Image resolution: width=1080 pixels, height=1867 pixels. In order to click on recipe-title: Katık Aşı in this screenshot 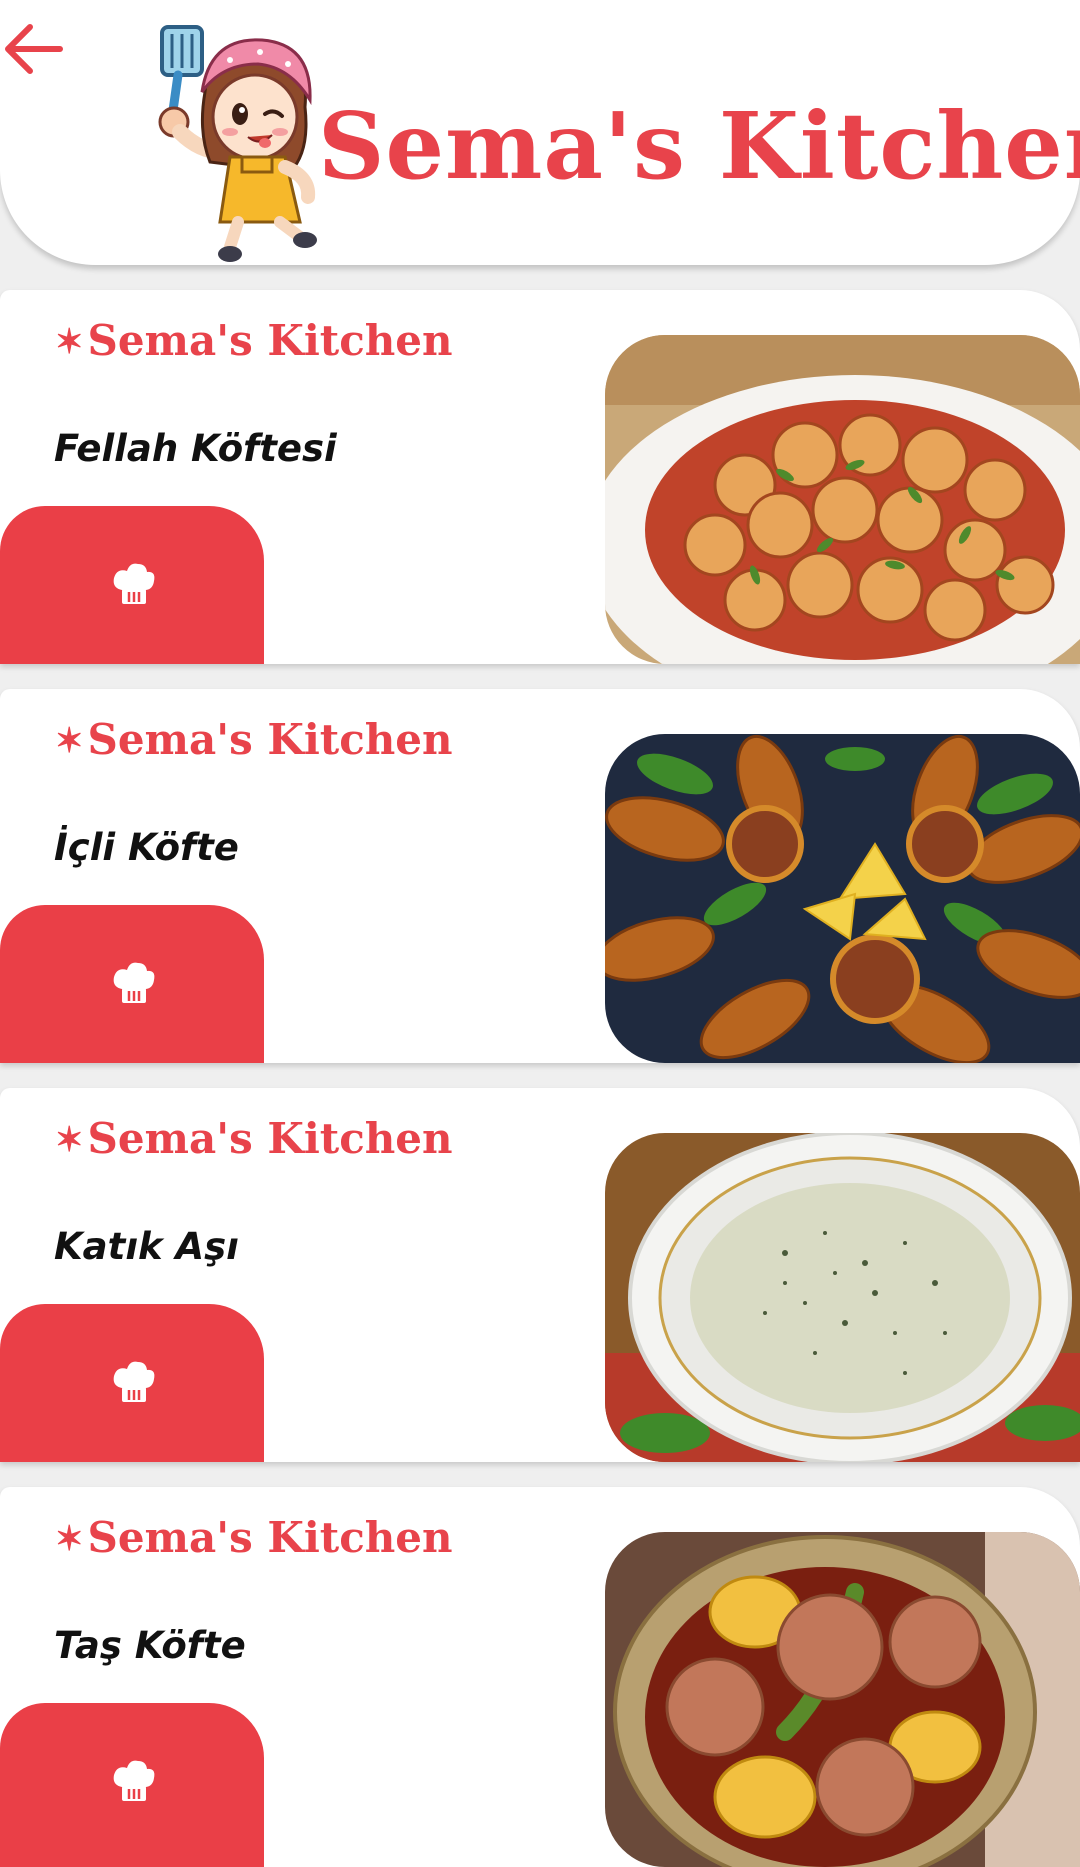, I will do `click(146, 1246)`.